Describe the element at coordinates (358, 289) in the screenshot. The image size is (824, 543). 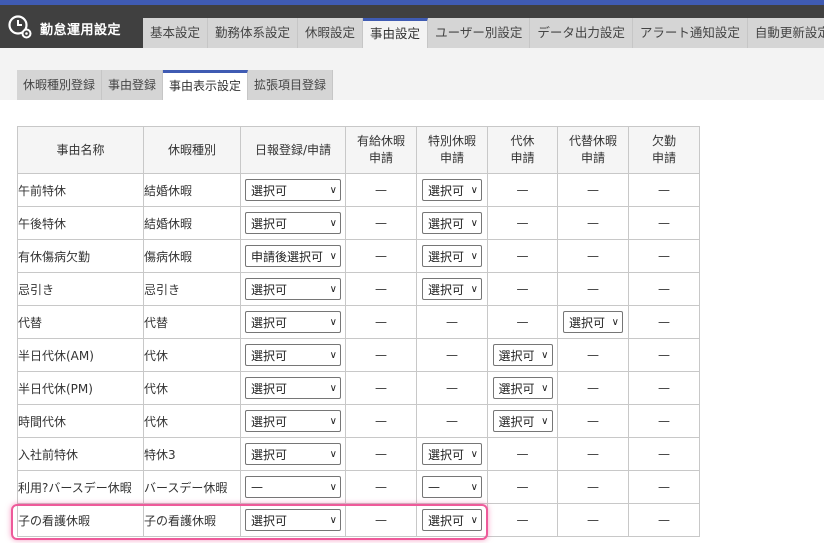
I see `table-row: 忌引き 忌引き 選択可 ∨ — 選択可 ∨ — — —` at that location.